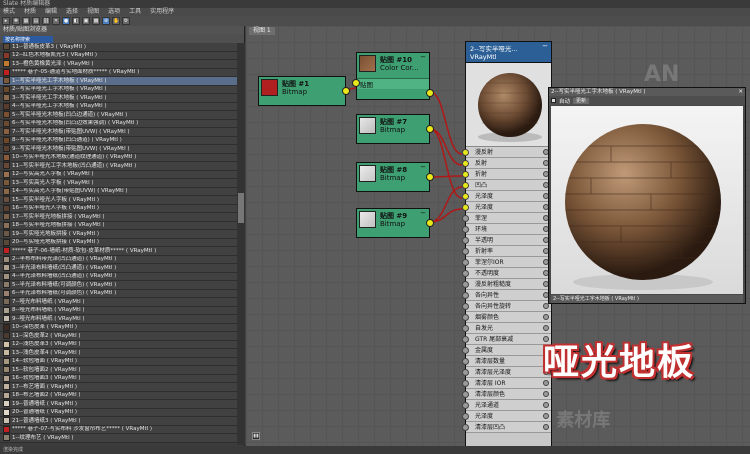 This screenshot has height=454, width=750. What do you see at coordinates (506, 240) in the screenshot?
I see `vraymtl-slot: 半透明` at bounding box center [506, 240].